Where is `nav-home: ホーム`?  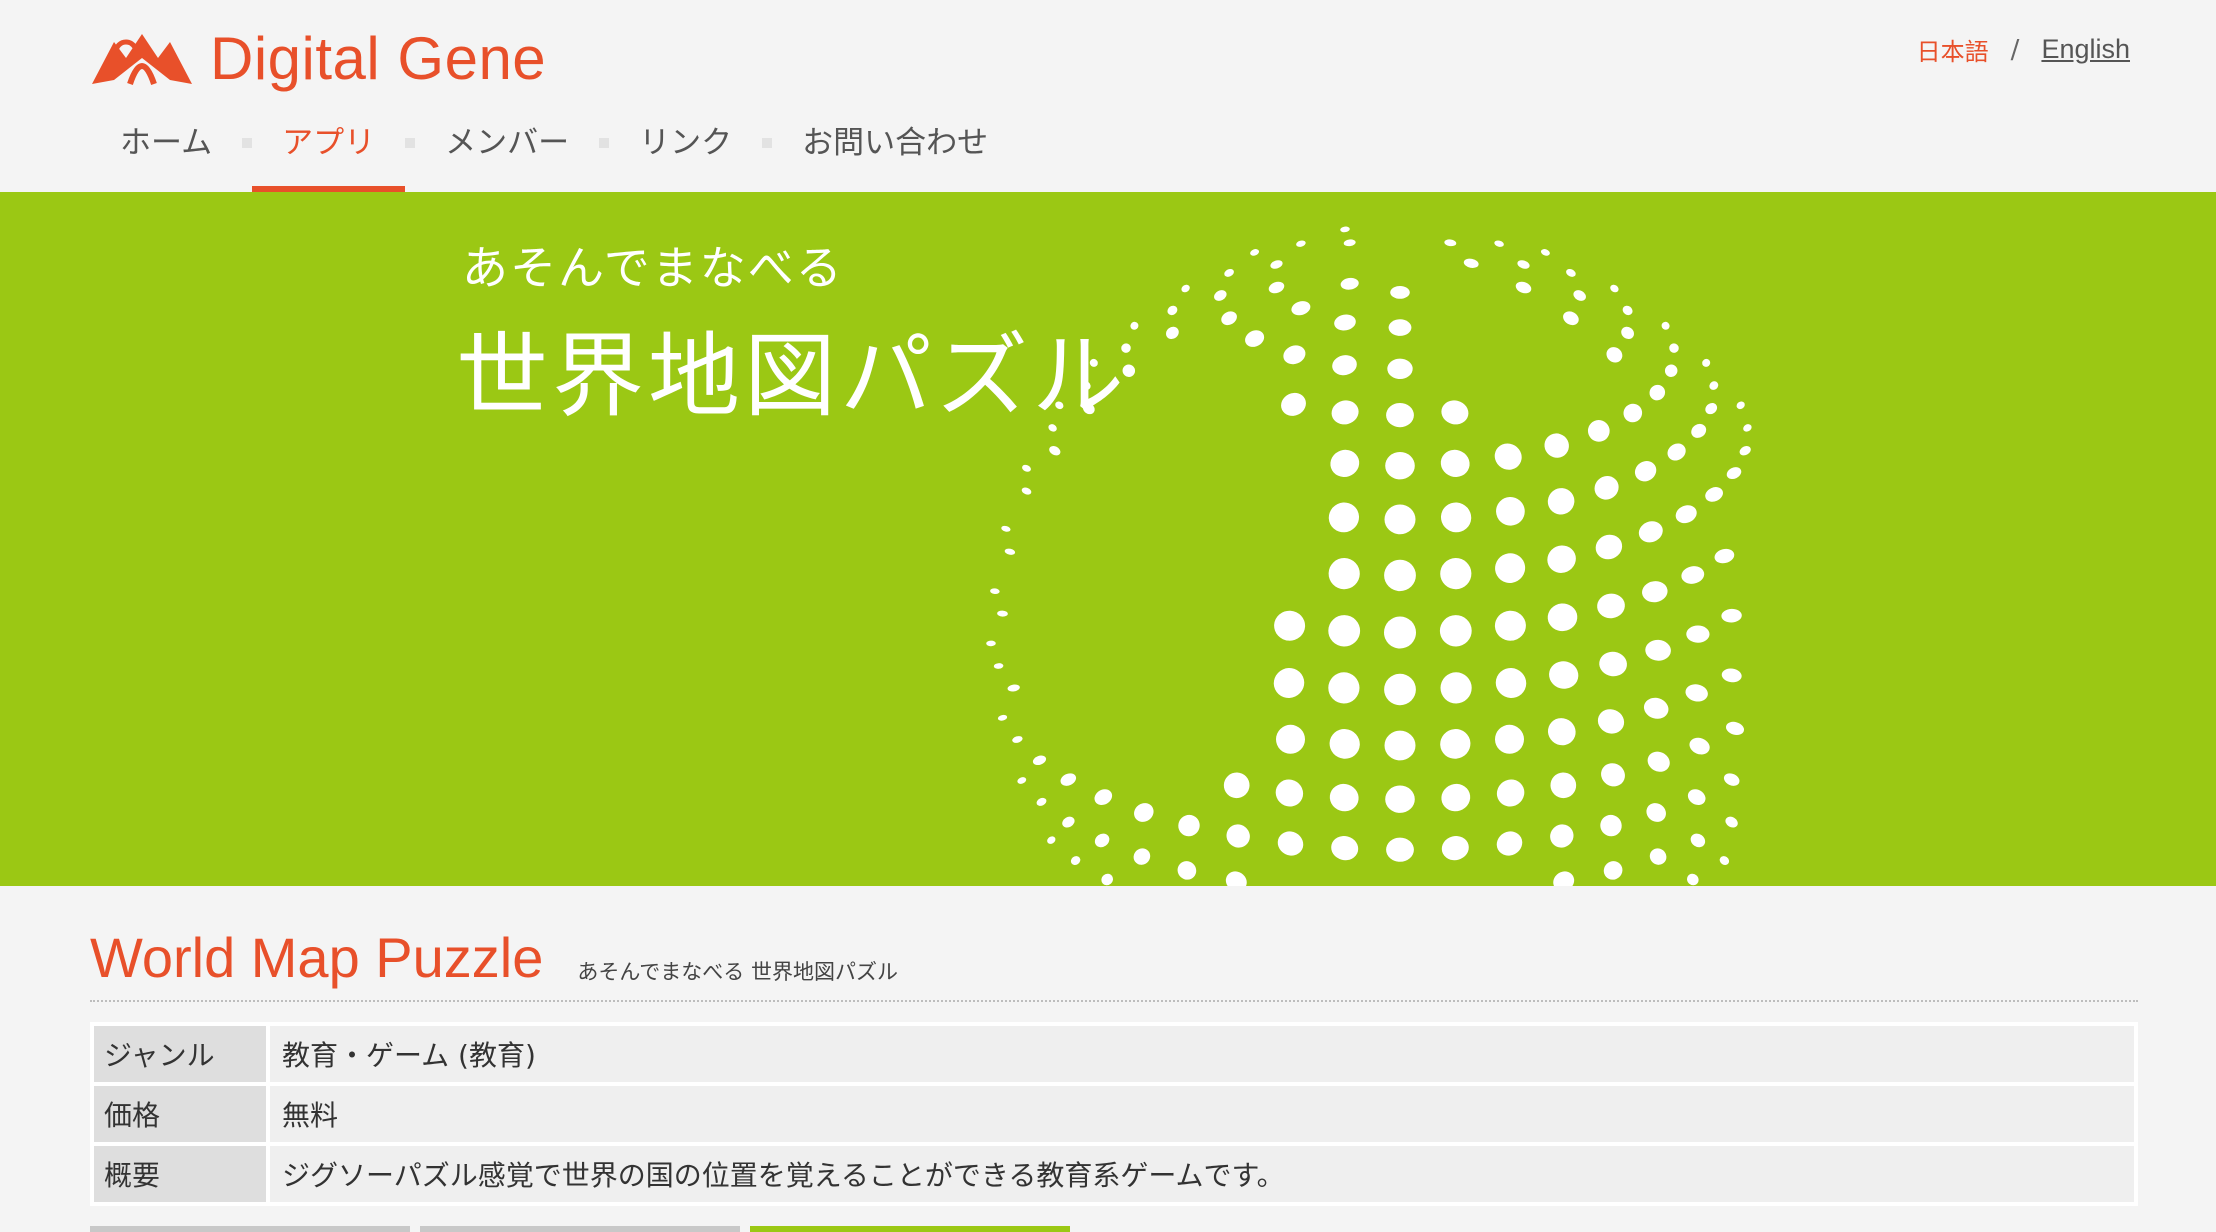 nav-home: ホーム is located at coordinates (166, 154).